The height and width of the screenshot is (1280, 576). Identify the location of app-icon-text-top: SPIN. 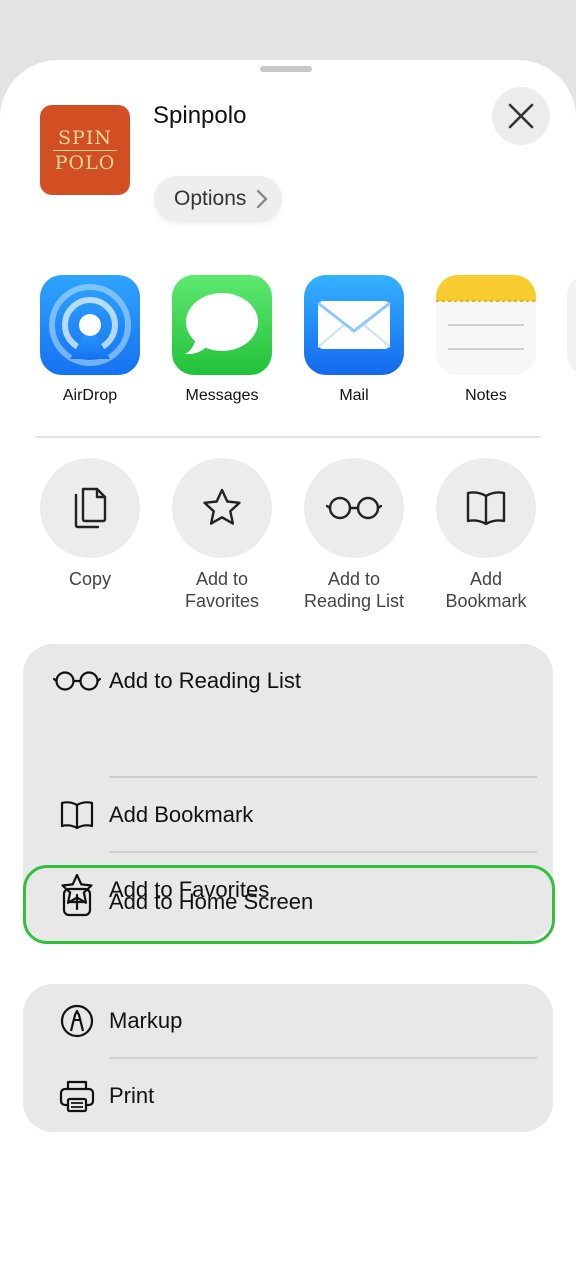
(85, 137).